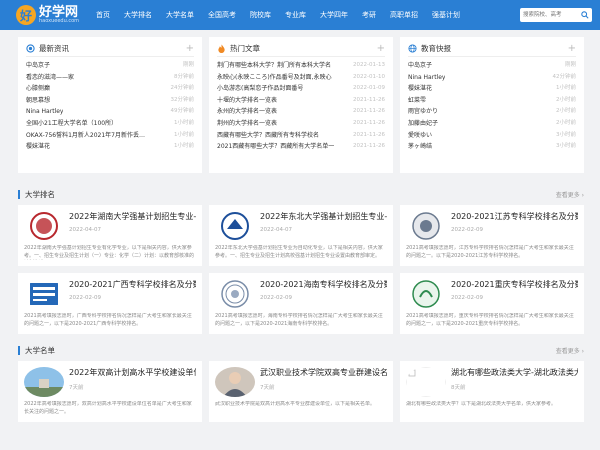  Describe the element at coordinates (222, 15) in the screenshot. I see `nav-gaokao: 全国高考` at that location.